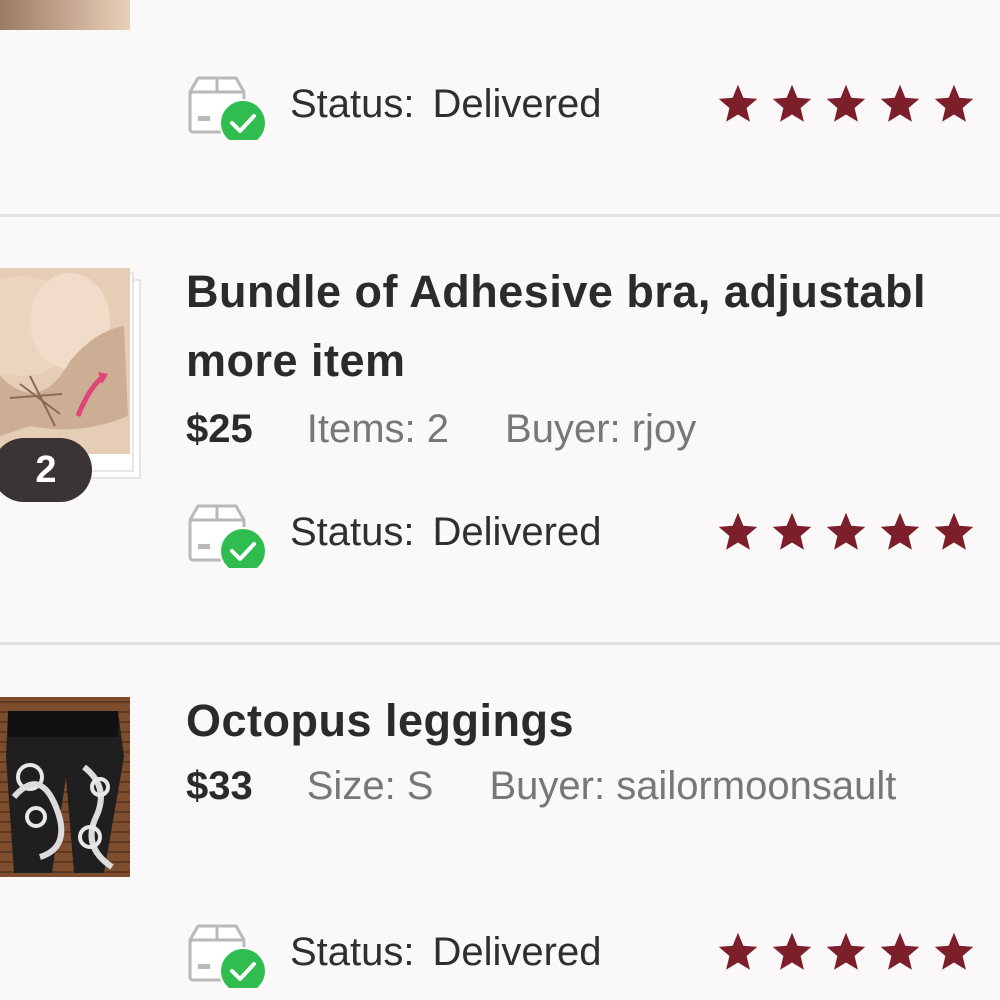  I want to click on order-meta: $25 Items: 2 Buyer: rjoy, so click(469, 429).